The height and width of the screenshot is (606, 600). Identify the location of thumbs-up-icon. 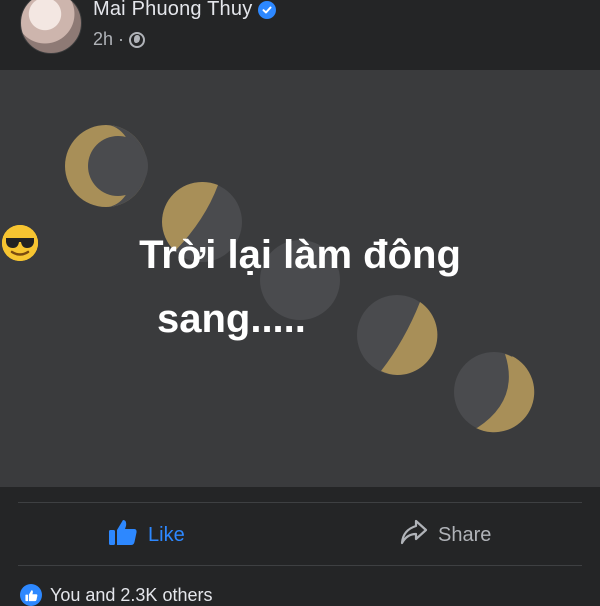
(123, 535).